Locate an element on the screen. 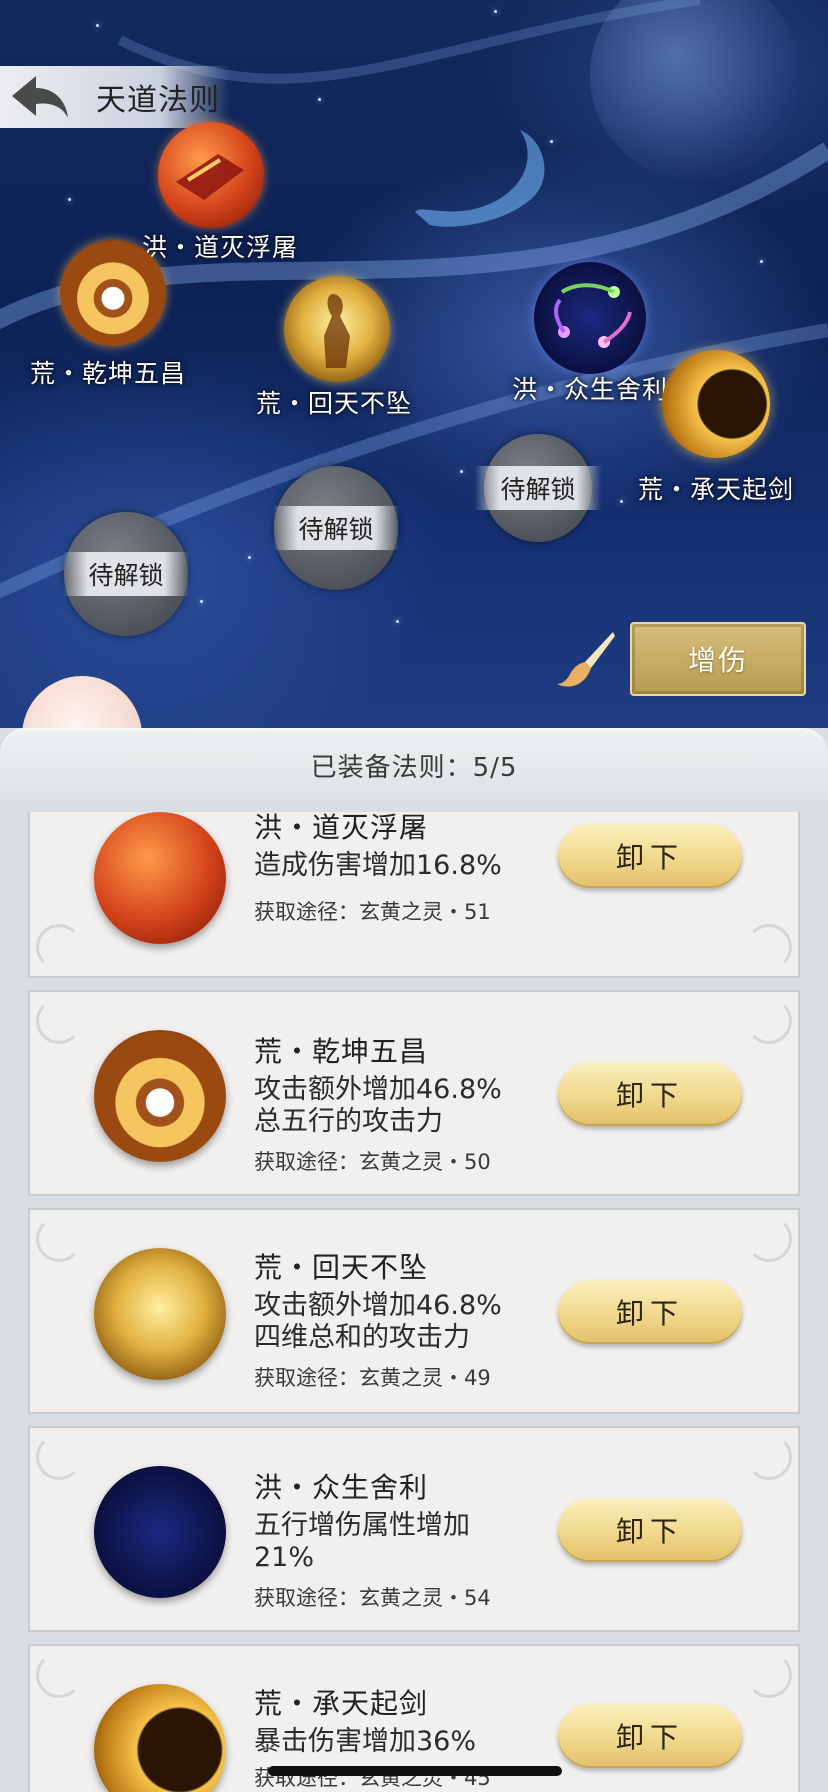 The image size is (828, 1792). law-source: 获取途径：玄黄之灵・54 is located at coordinates (372, 1598).